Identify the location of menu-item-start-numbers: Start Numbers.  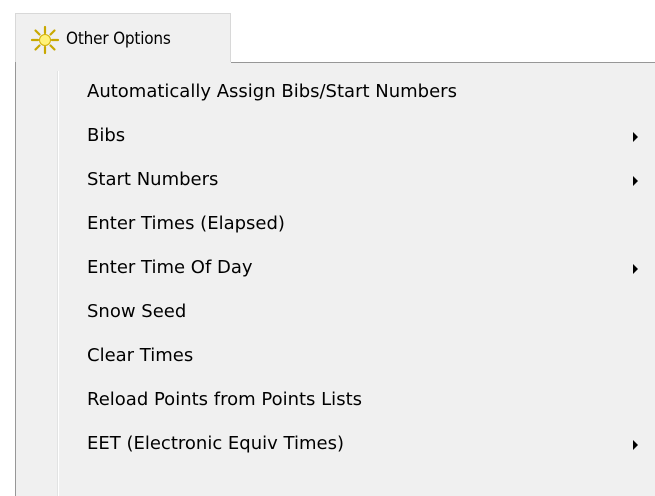
(335, 181).